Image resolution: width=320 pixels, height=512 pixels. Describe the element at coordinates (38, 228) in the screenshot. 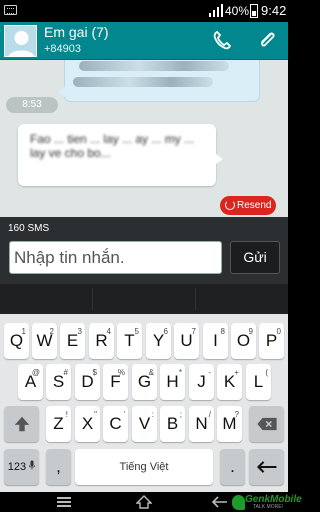

I see `char-count-label: SMS` at that location.